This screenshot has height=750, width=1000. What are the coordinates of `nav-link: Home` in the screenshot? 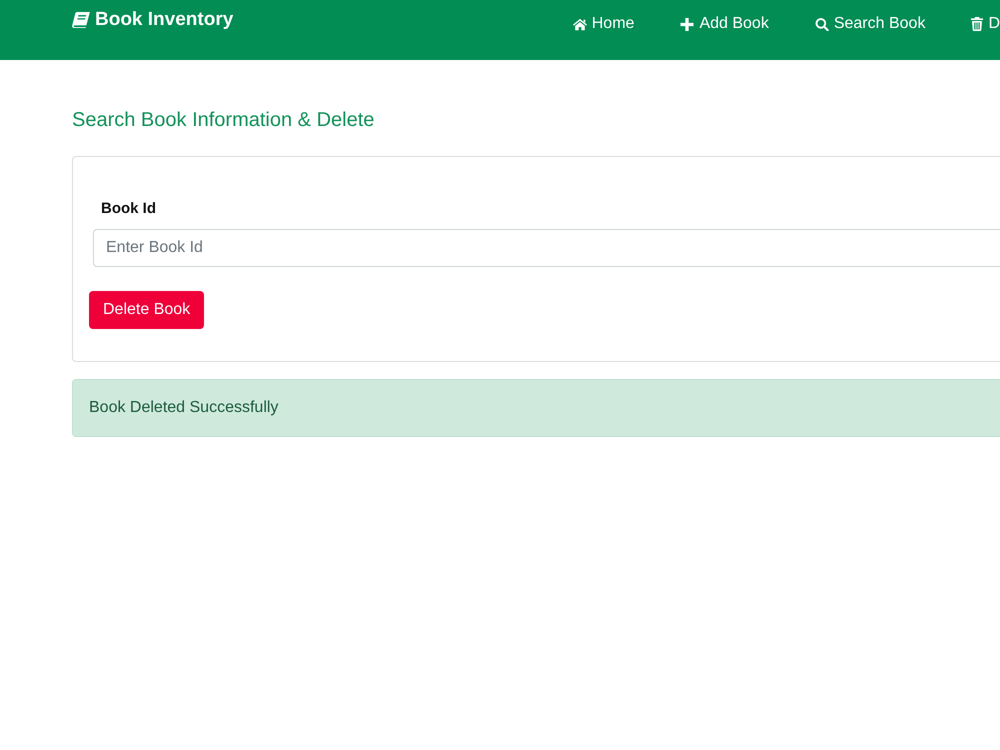 It's located at (603, 24).